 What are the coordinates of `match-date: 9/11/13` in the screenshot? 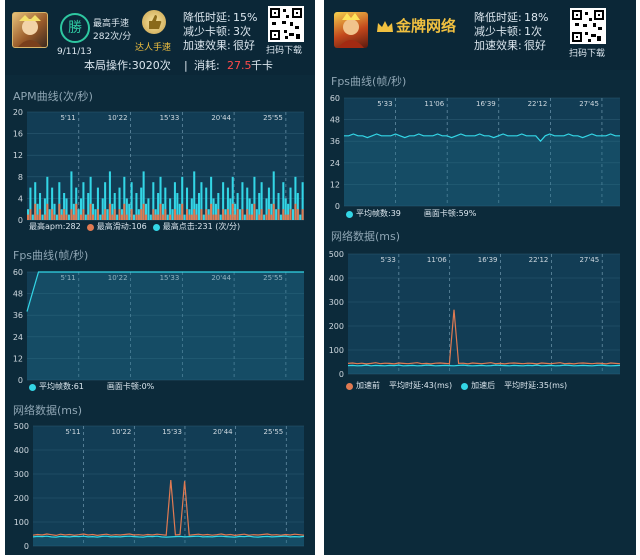 It's located at (74, 52).